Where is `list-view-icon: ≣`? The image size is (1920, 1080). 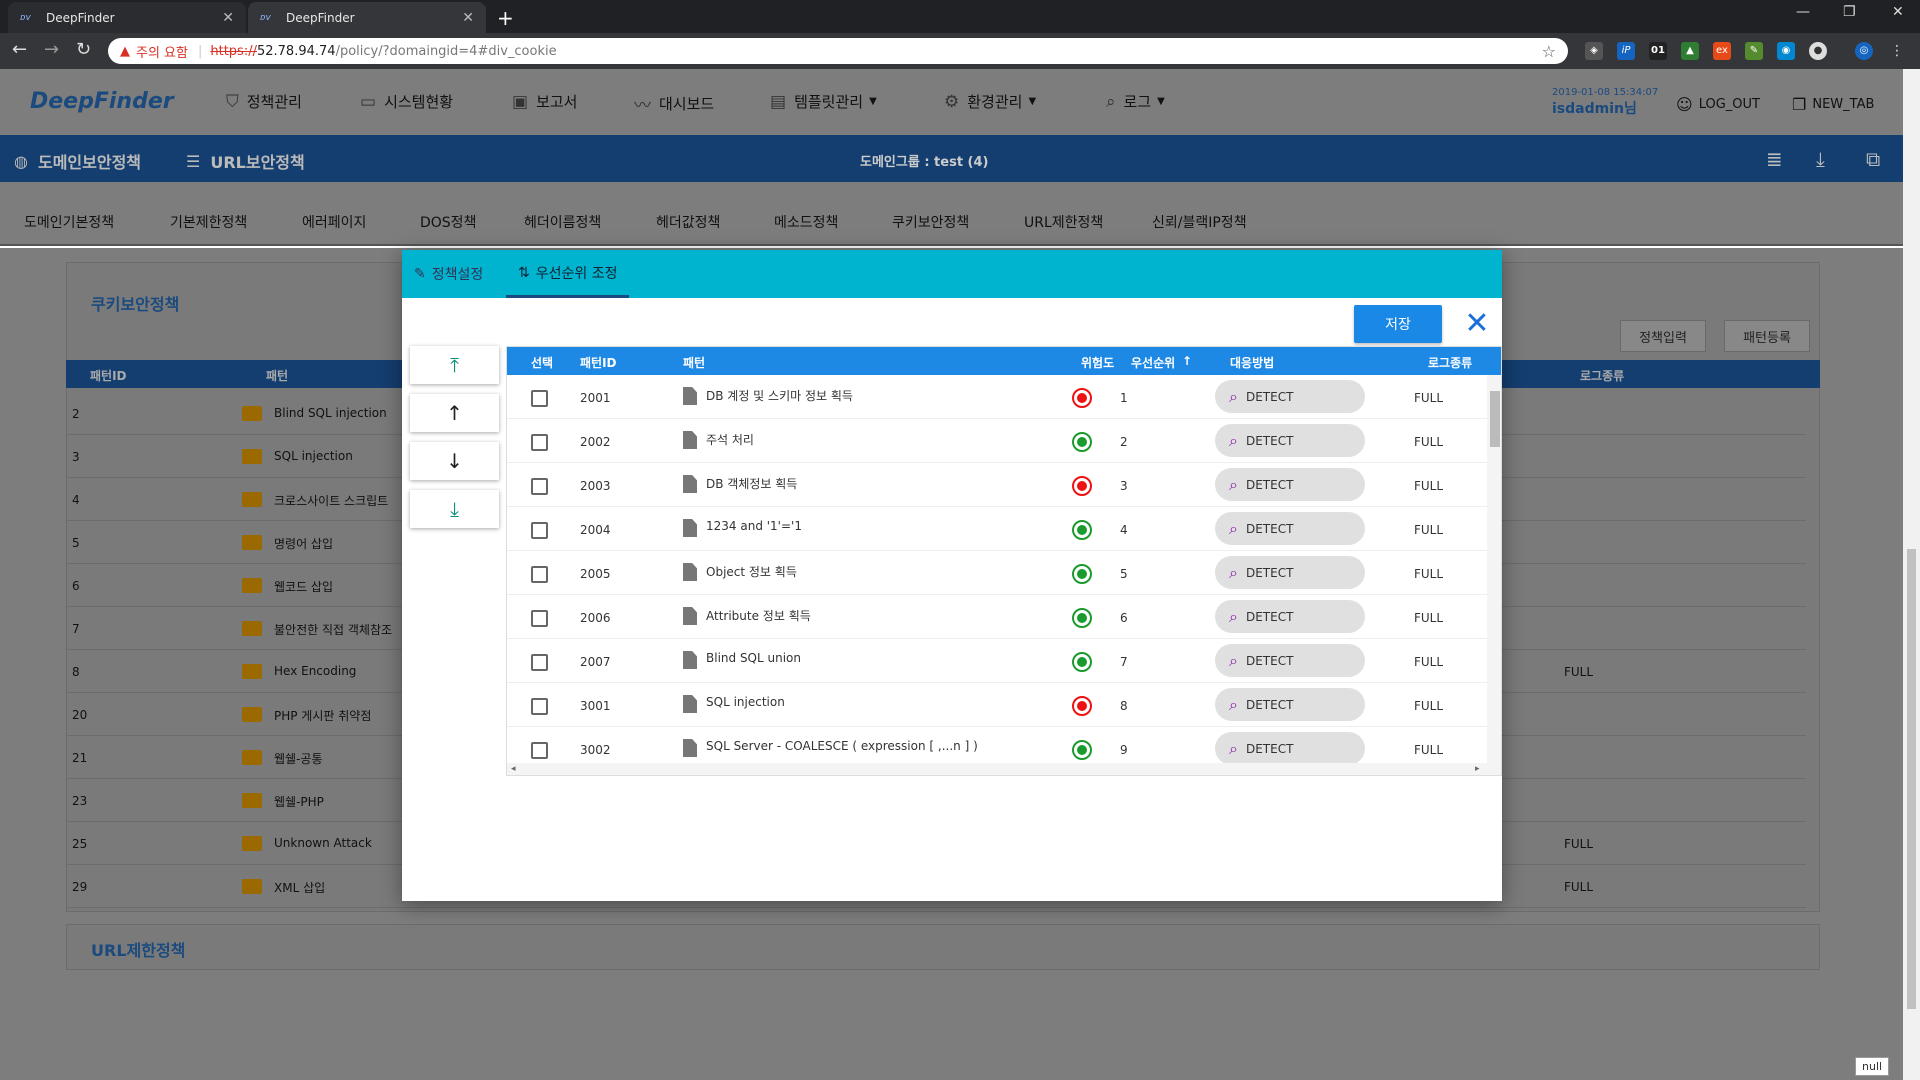
list-view-icon: ≣ is located at coordinates (1774, 159).